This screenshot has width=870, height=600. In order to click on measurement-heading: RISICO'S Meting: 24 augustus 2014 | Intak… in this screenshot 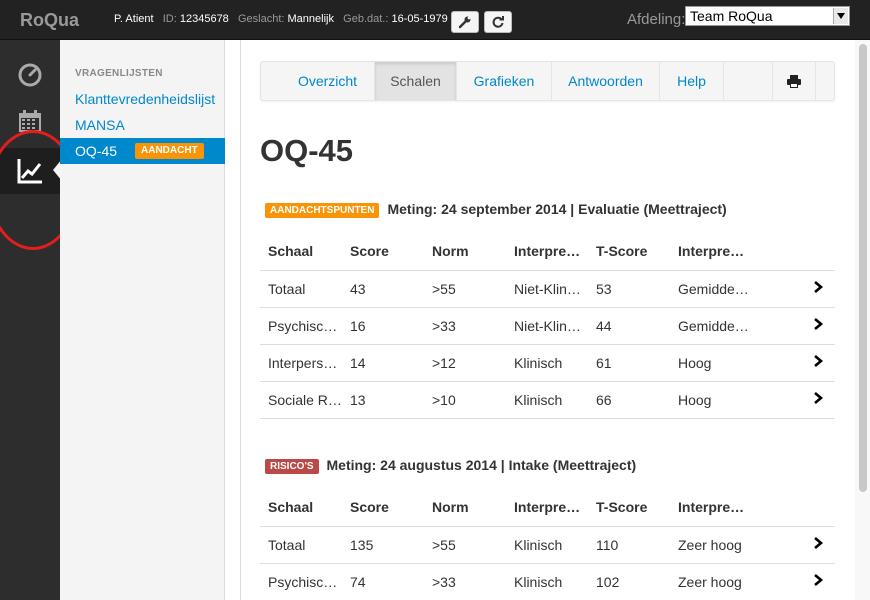, I will do `click(450, 465)`.